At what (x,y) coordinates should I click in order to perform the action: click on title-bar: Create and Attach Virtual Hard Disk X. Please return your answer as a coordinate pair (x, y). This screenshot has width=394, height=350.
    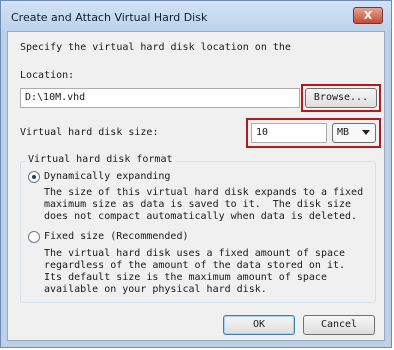
    Looking at the image, I should click on (196, 18).